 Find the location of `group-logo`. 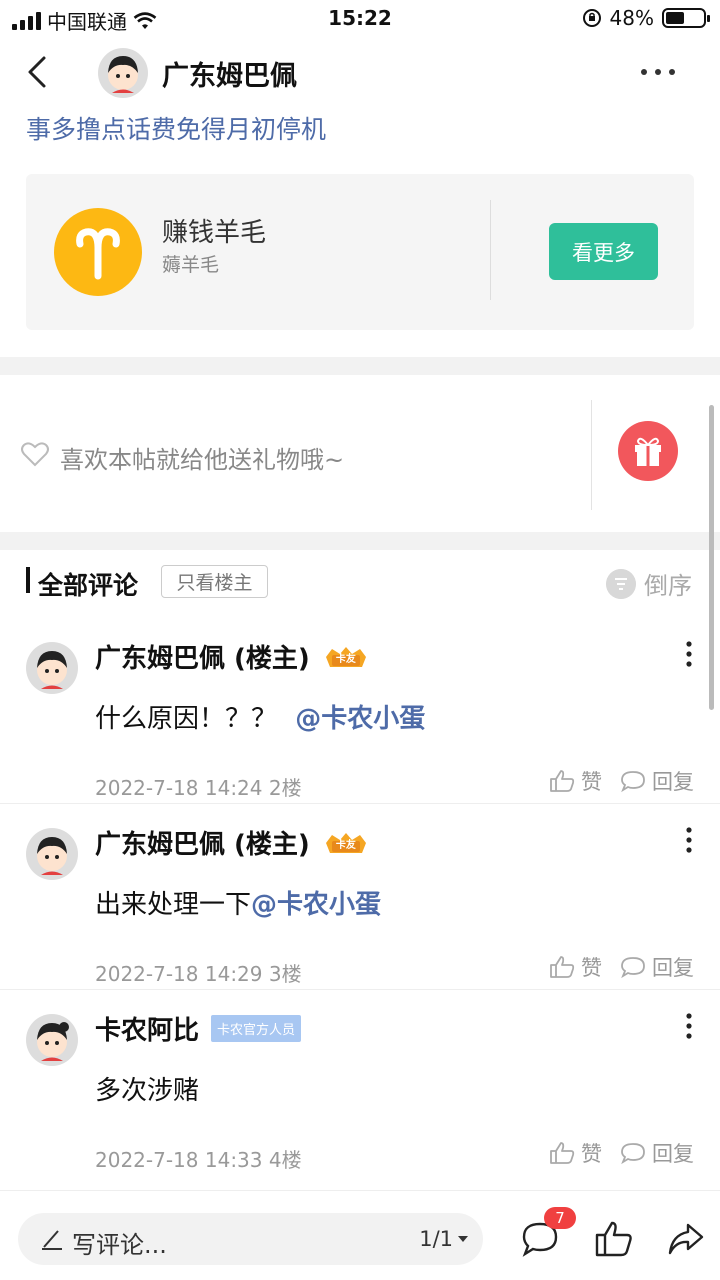

group-logo is located at coordinates (98, 252).